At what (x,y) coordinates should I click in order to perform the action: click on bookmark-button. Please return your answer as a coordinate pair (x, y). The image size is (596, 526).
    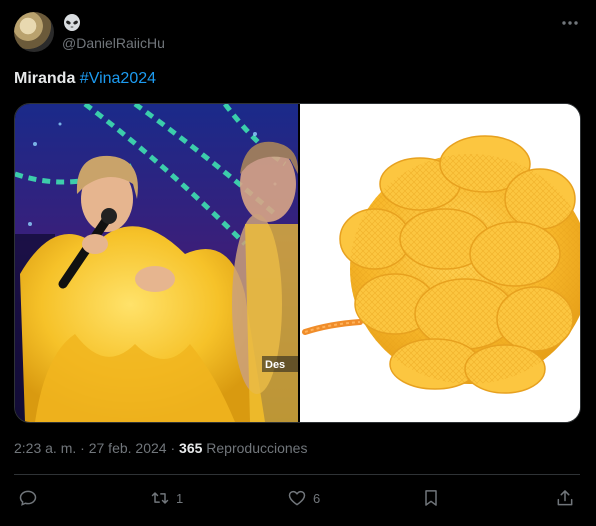
    Looking at the image, I should click on (431, 498).